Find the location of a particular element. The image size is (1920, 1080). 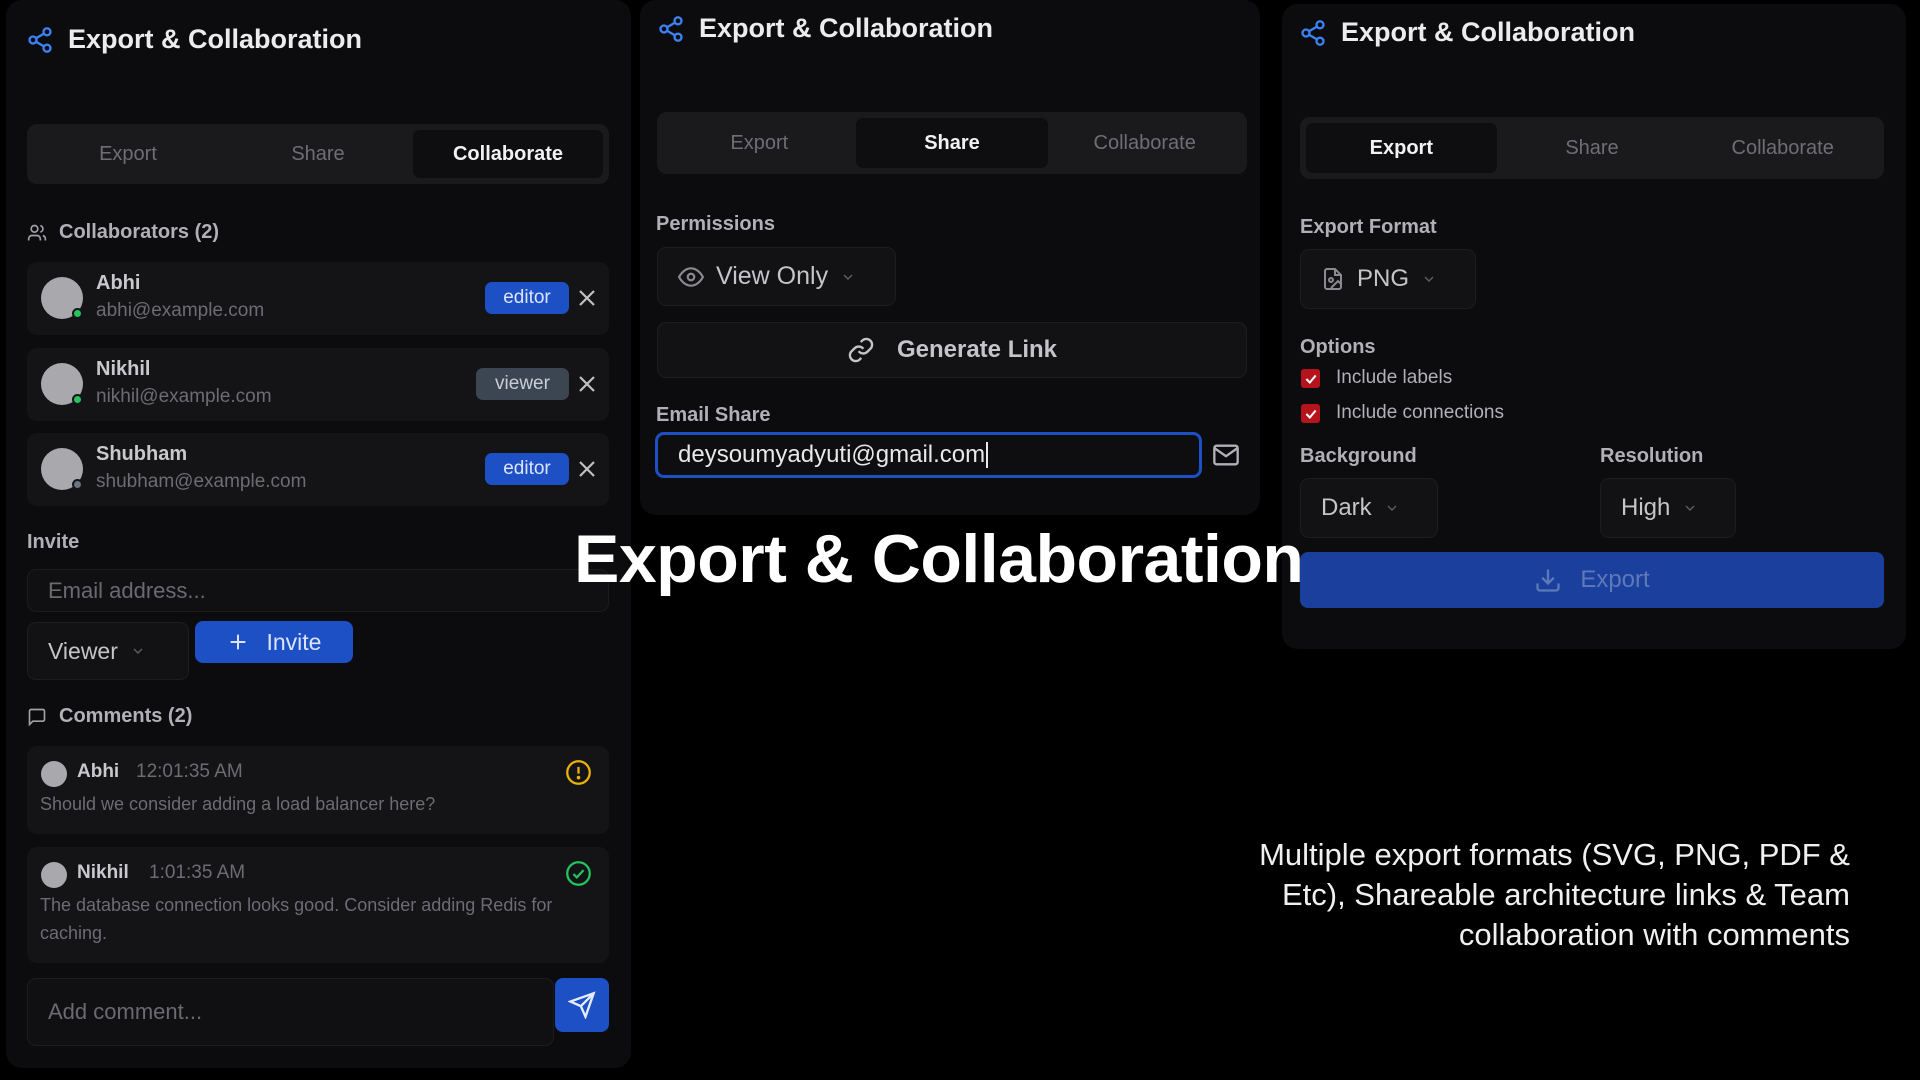

collaborator-row: Abhi abhi@example.com editor is located at coordinates (318, 298).